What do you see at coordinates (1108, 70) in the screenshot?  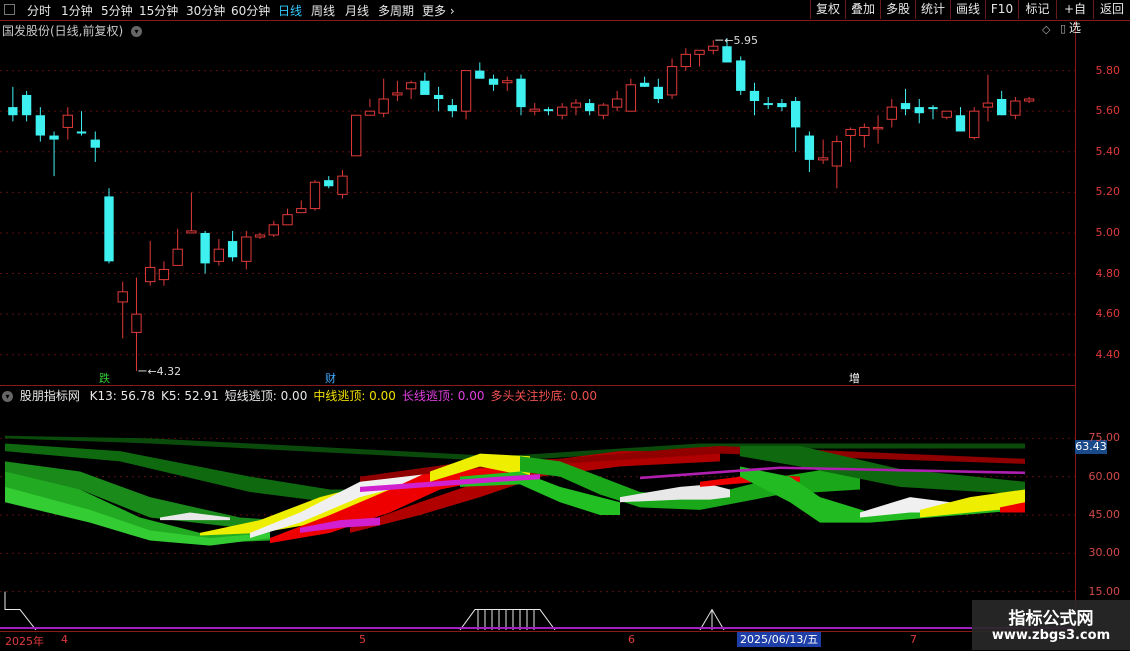 I see `price-tick: 5.80` at bounding box center [1108, 70].